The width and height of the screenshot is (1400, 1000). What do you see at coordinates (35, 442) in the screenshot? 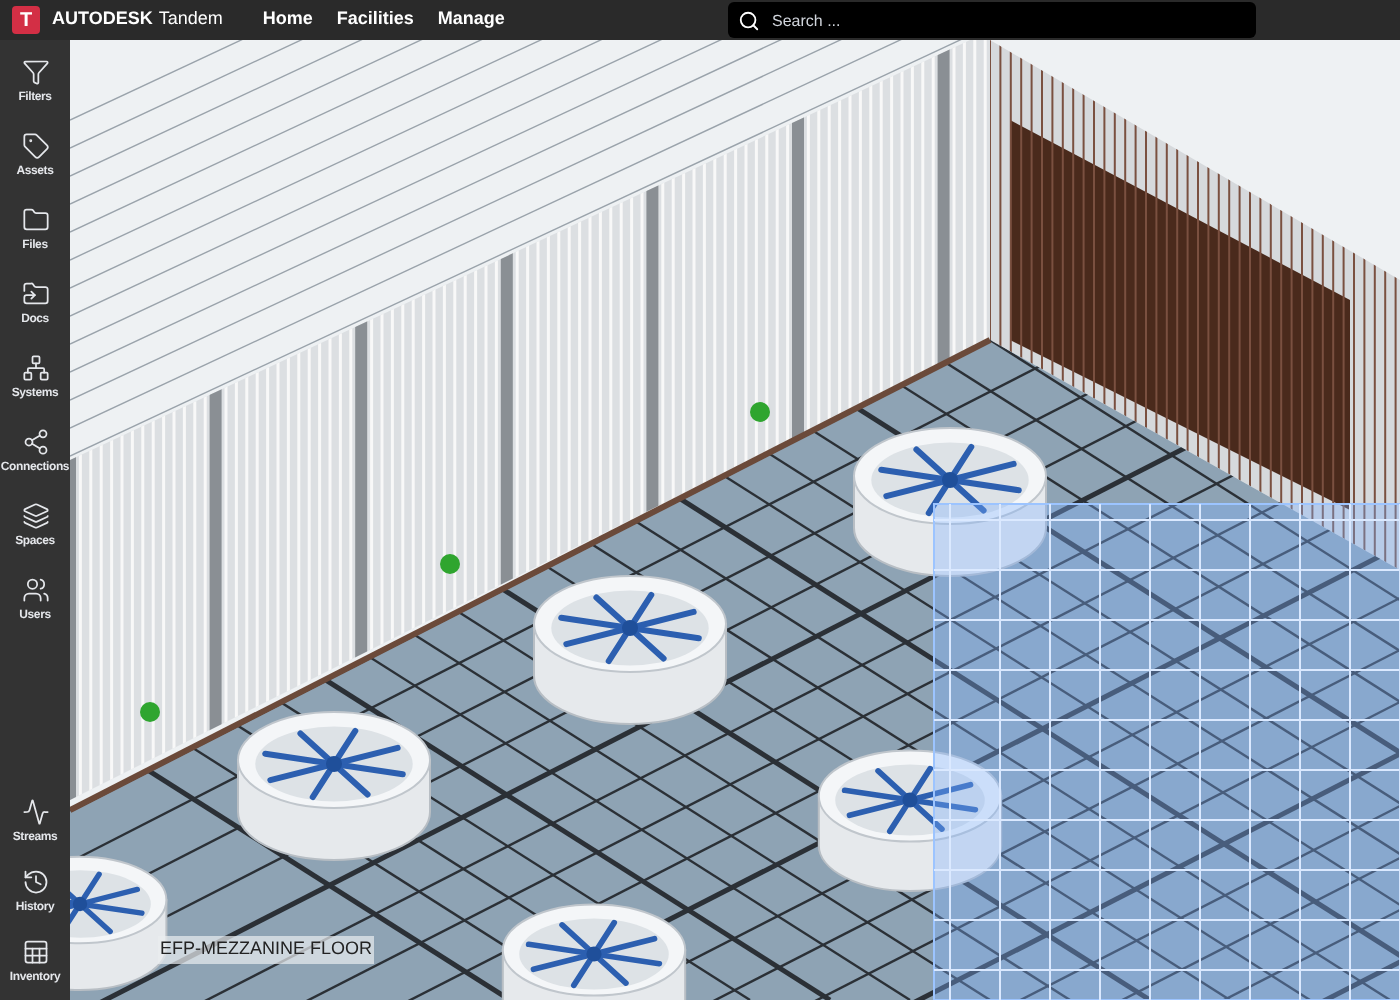
I see `nodes-icon` at bounding box center [35, 442].